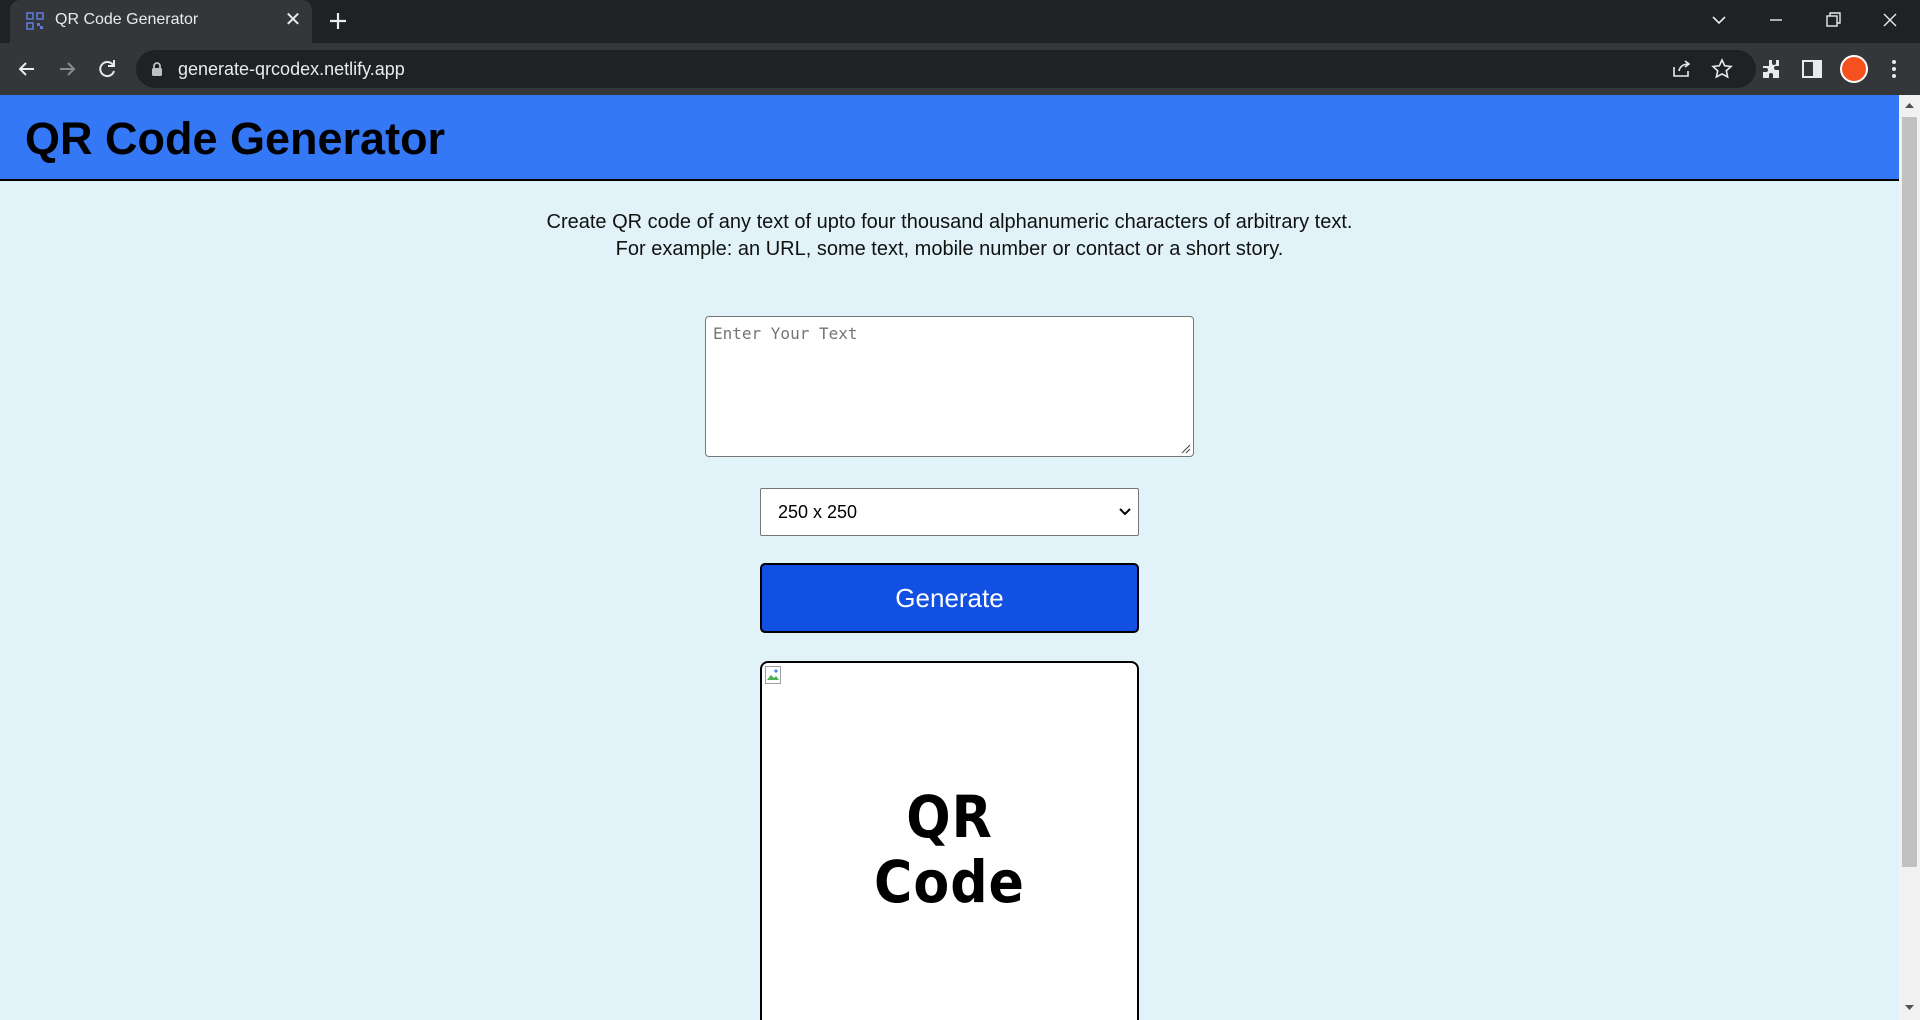  Describe the element at coordinates (949, 882) in the screenshot. I see `qr-placeholder-line-2: Code` at that location.